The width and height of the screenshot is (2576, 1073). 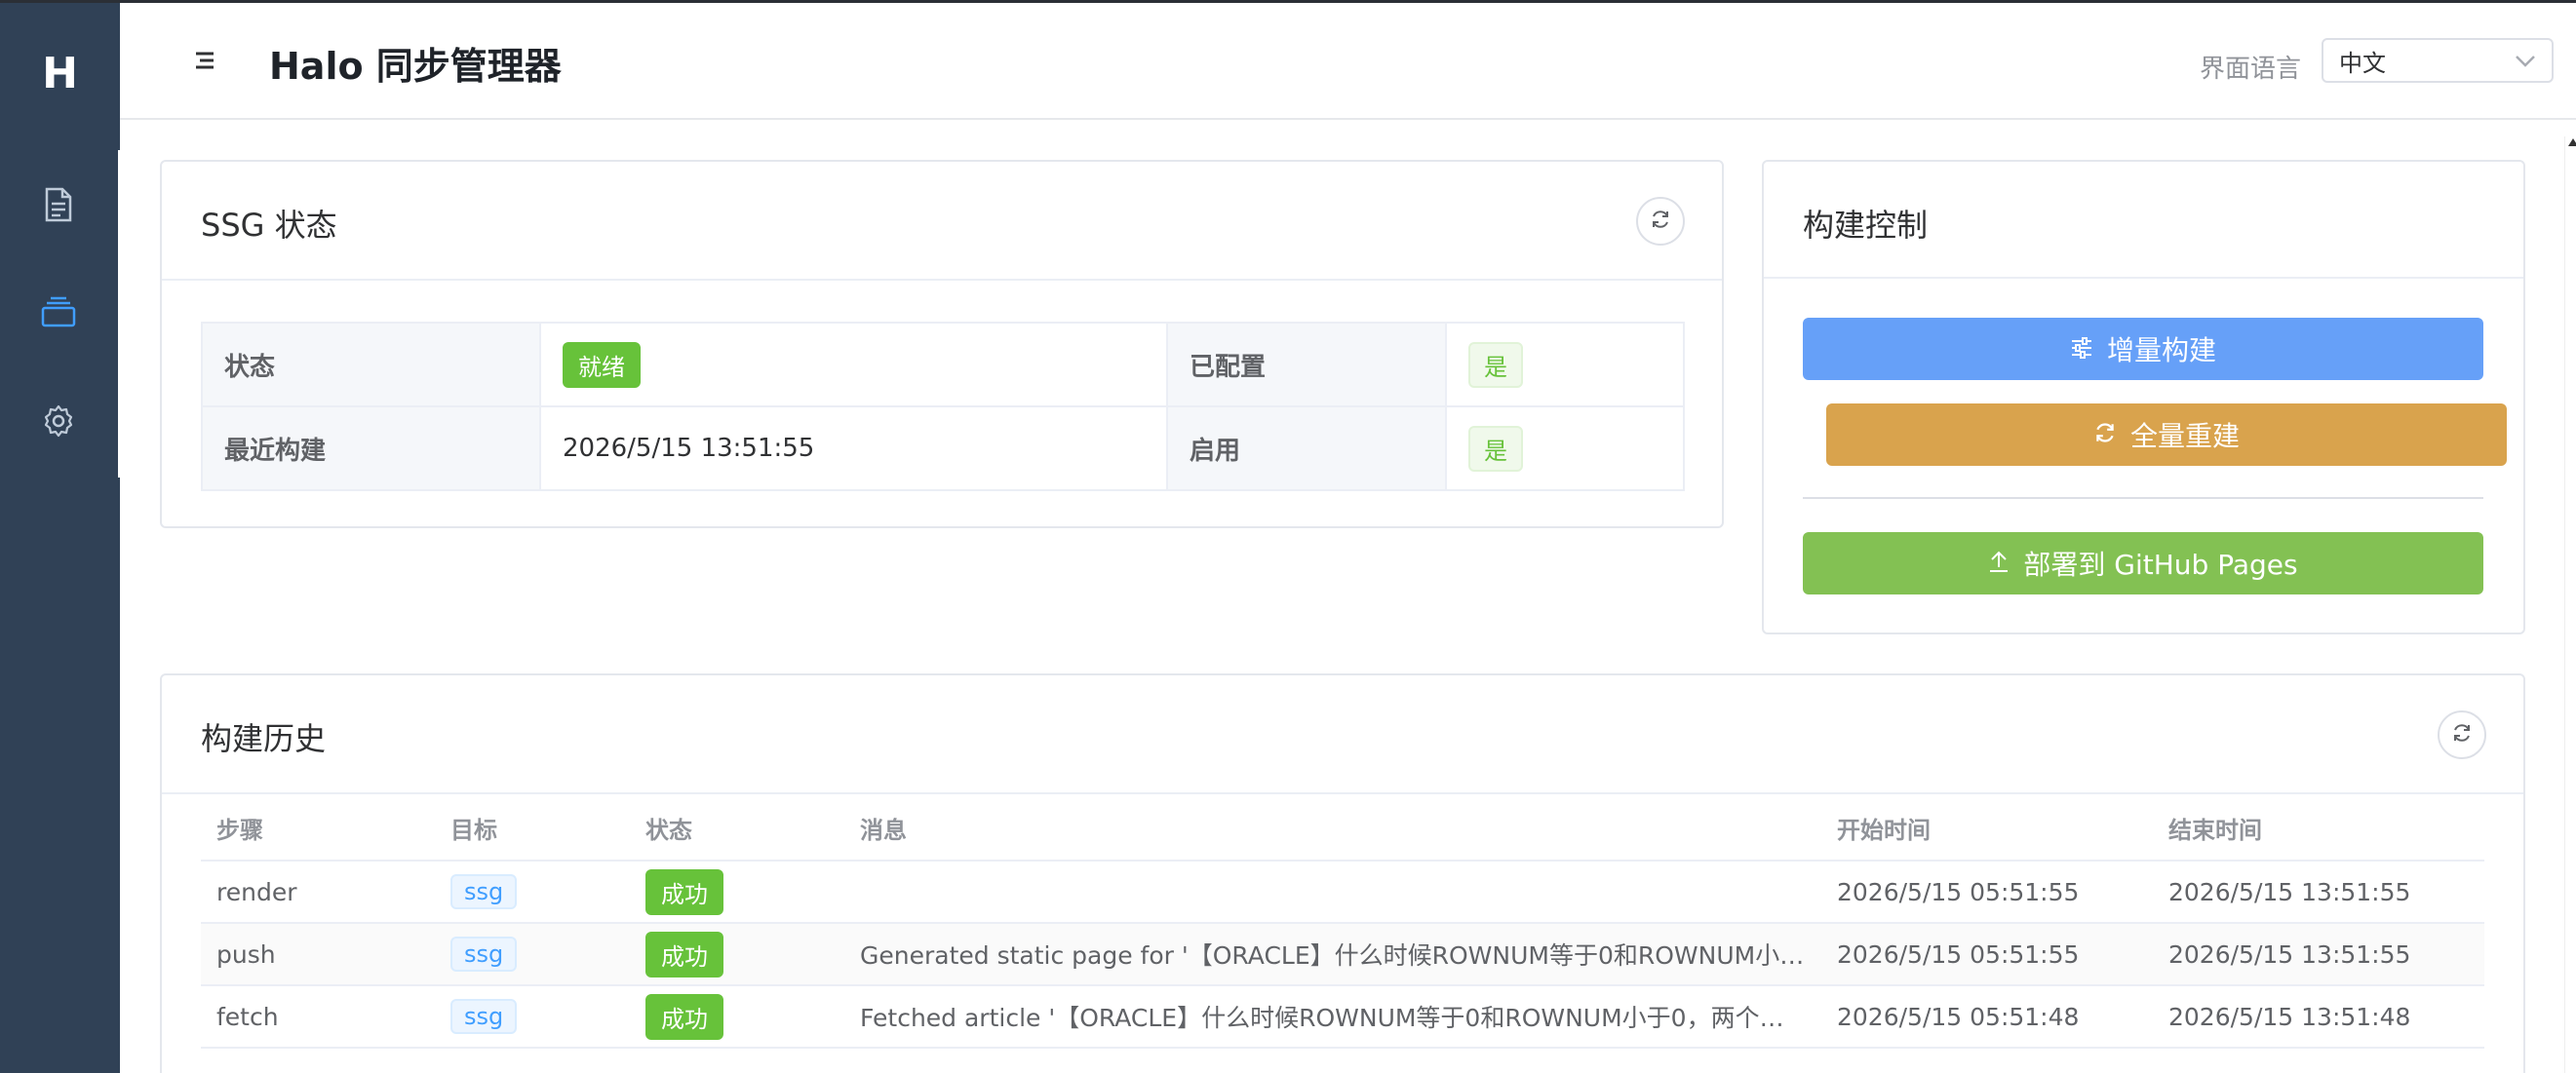 What do you see at coordinates (532, 829) in the screenshot?
I see `column-header-target: 目标` at bounding box center [532, 829].